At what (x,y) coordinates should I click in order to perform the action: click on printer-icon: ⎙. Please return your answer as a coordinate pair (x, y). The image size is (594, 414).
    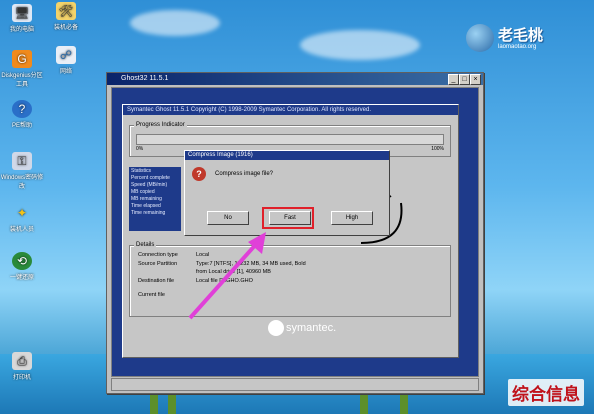
    Looking at the image, I should click on (22, 361).